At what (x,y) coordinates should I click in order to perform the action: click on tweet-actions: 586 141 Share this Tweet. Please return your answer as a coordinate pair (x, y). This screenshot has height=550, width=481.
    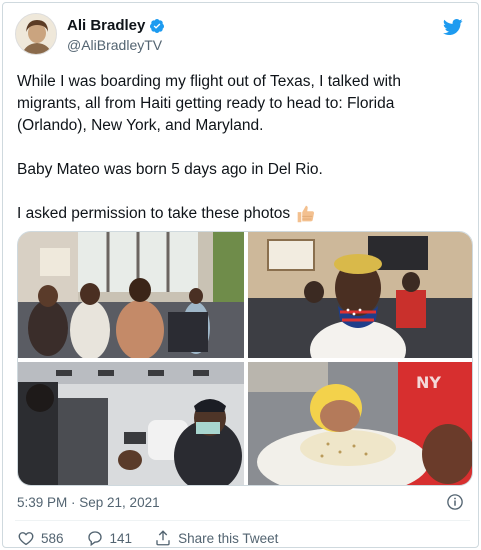
    Looking at the image, I should click on (158, 538).